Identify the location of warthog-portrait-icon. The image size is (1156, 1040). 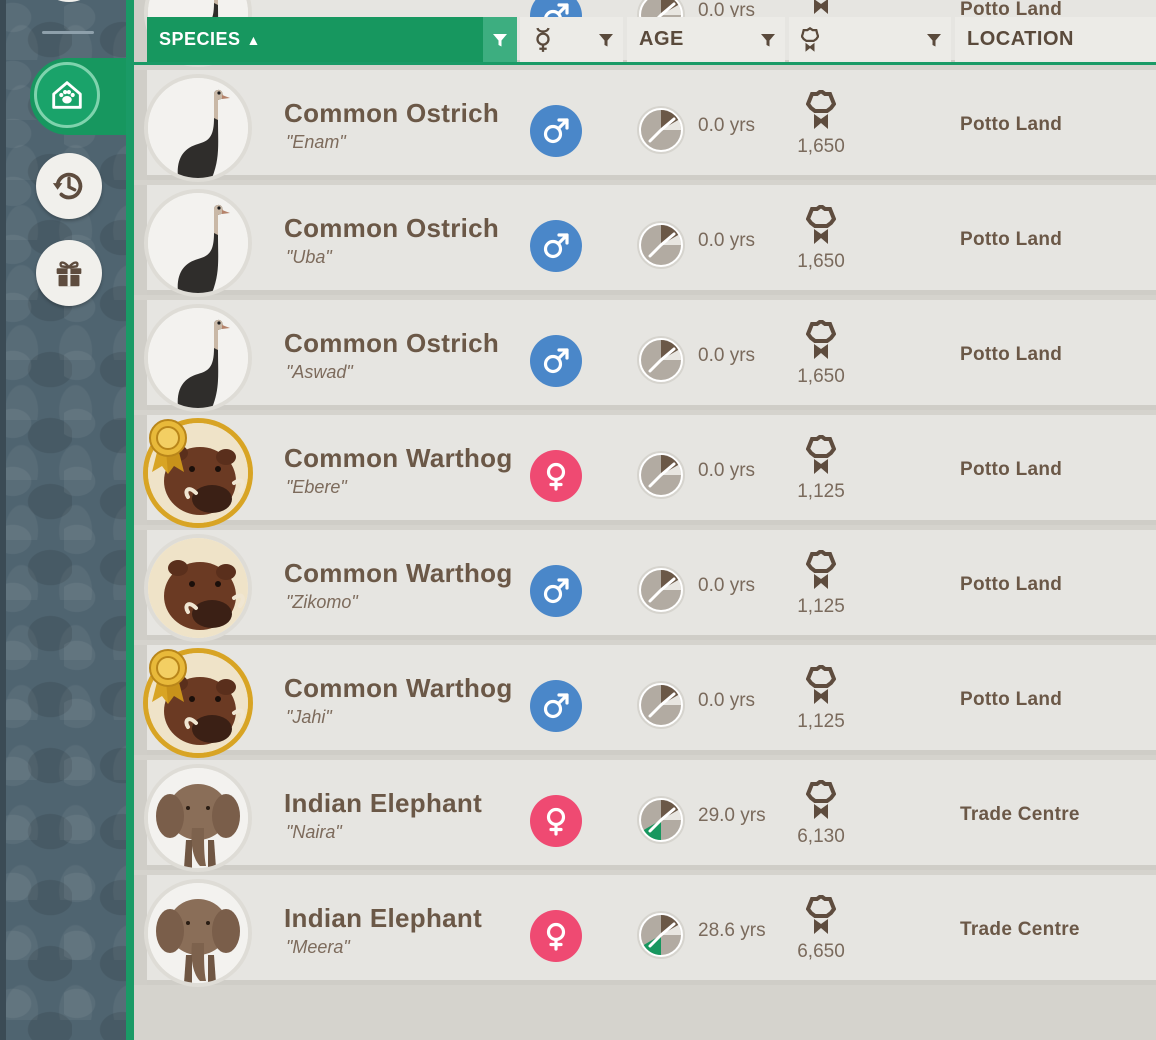
(198, 588).